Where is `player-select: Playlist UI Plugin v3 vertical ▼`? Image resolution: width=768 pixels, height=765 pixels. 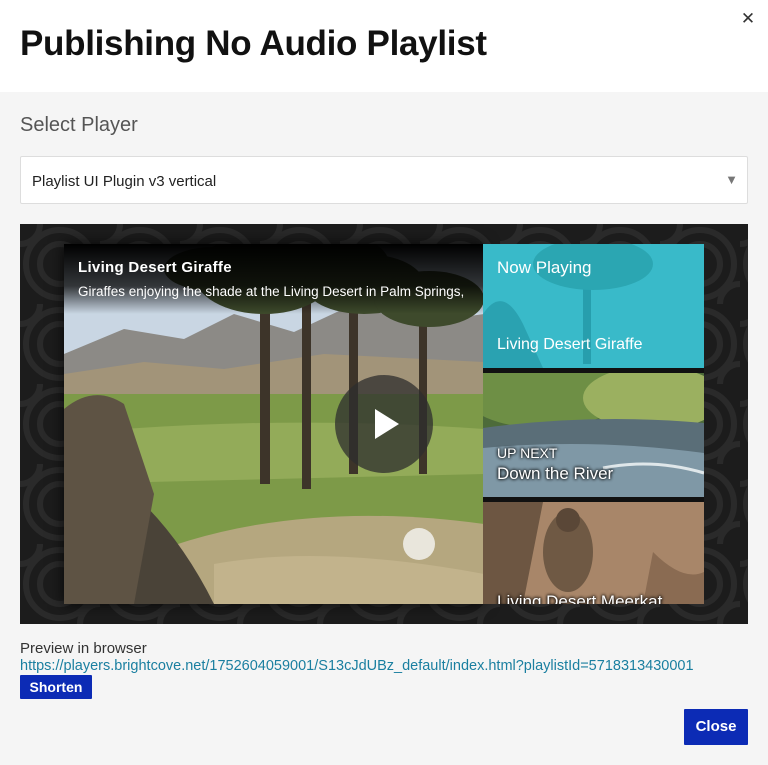 player-select: Playlist UI Plugin v3 vertical ▼ is located at coordinates (384, 180).